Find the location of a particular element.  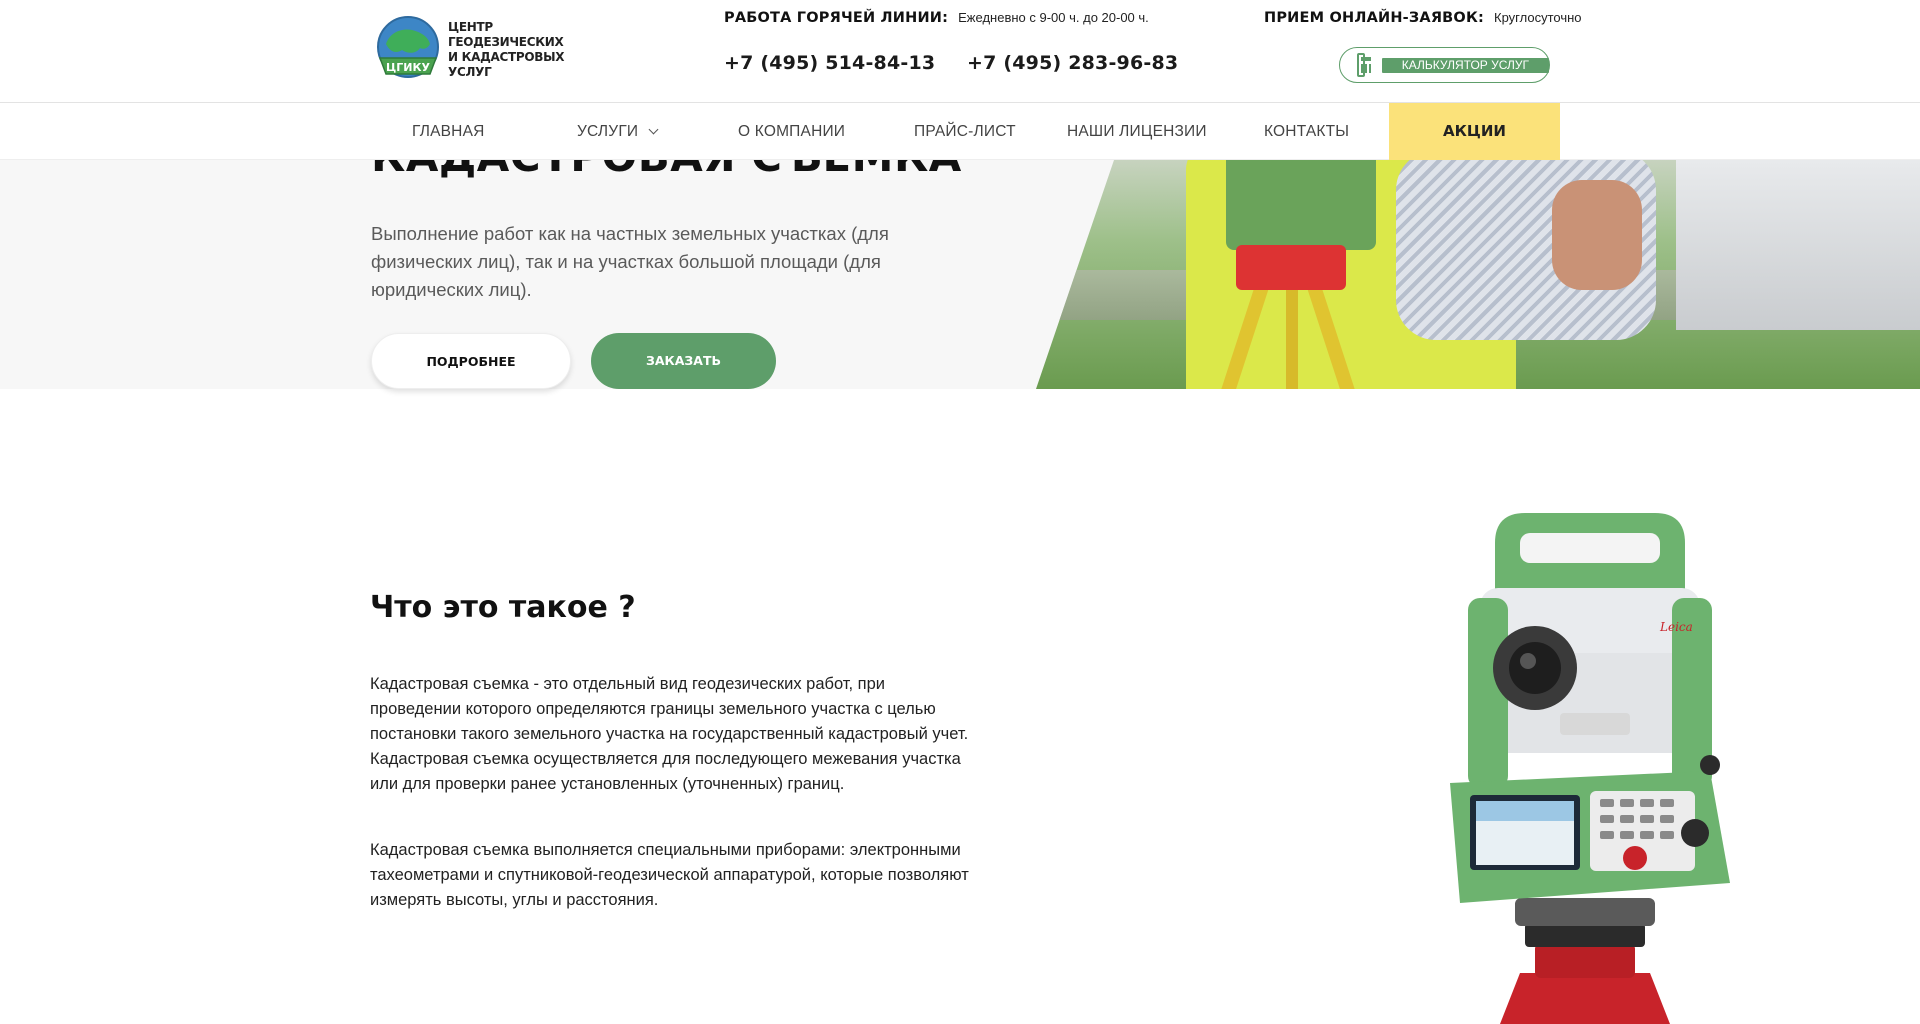

nav-item-services: УСЛУГИ is located at coordinates (618, 131).